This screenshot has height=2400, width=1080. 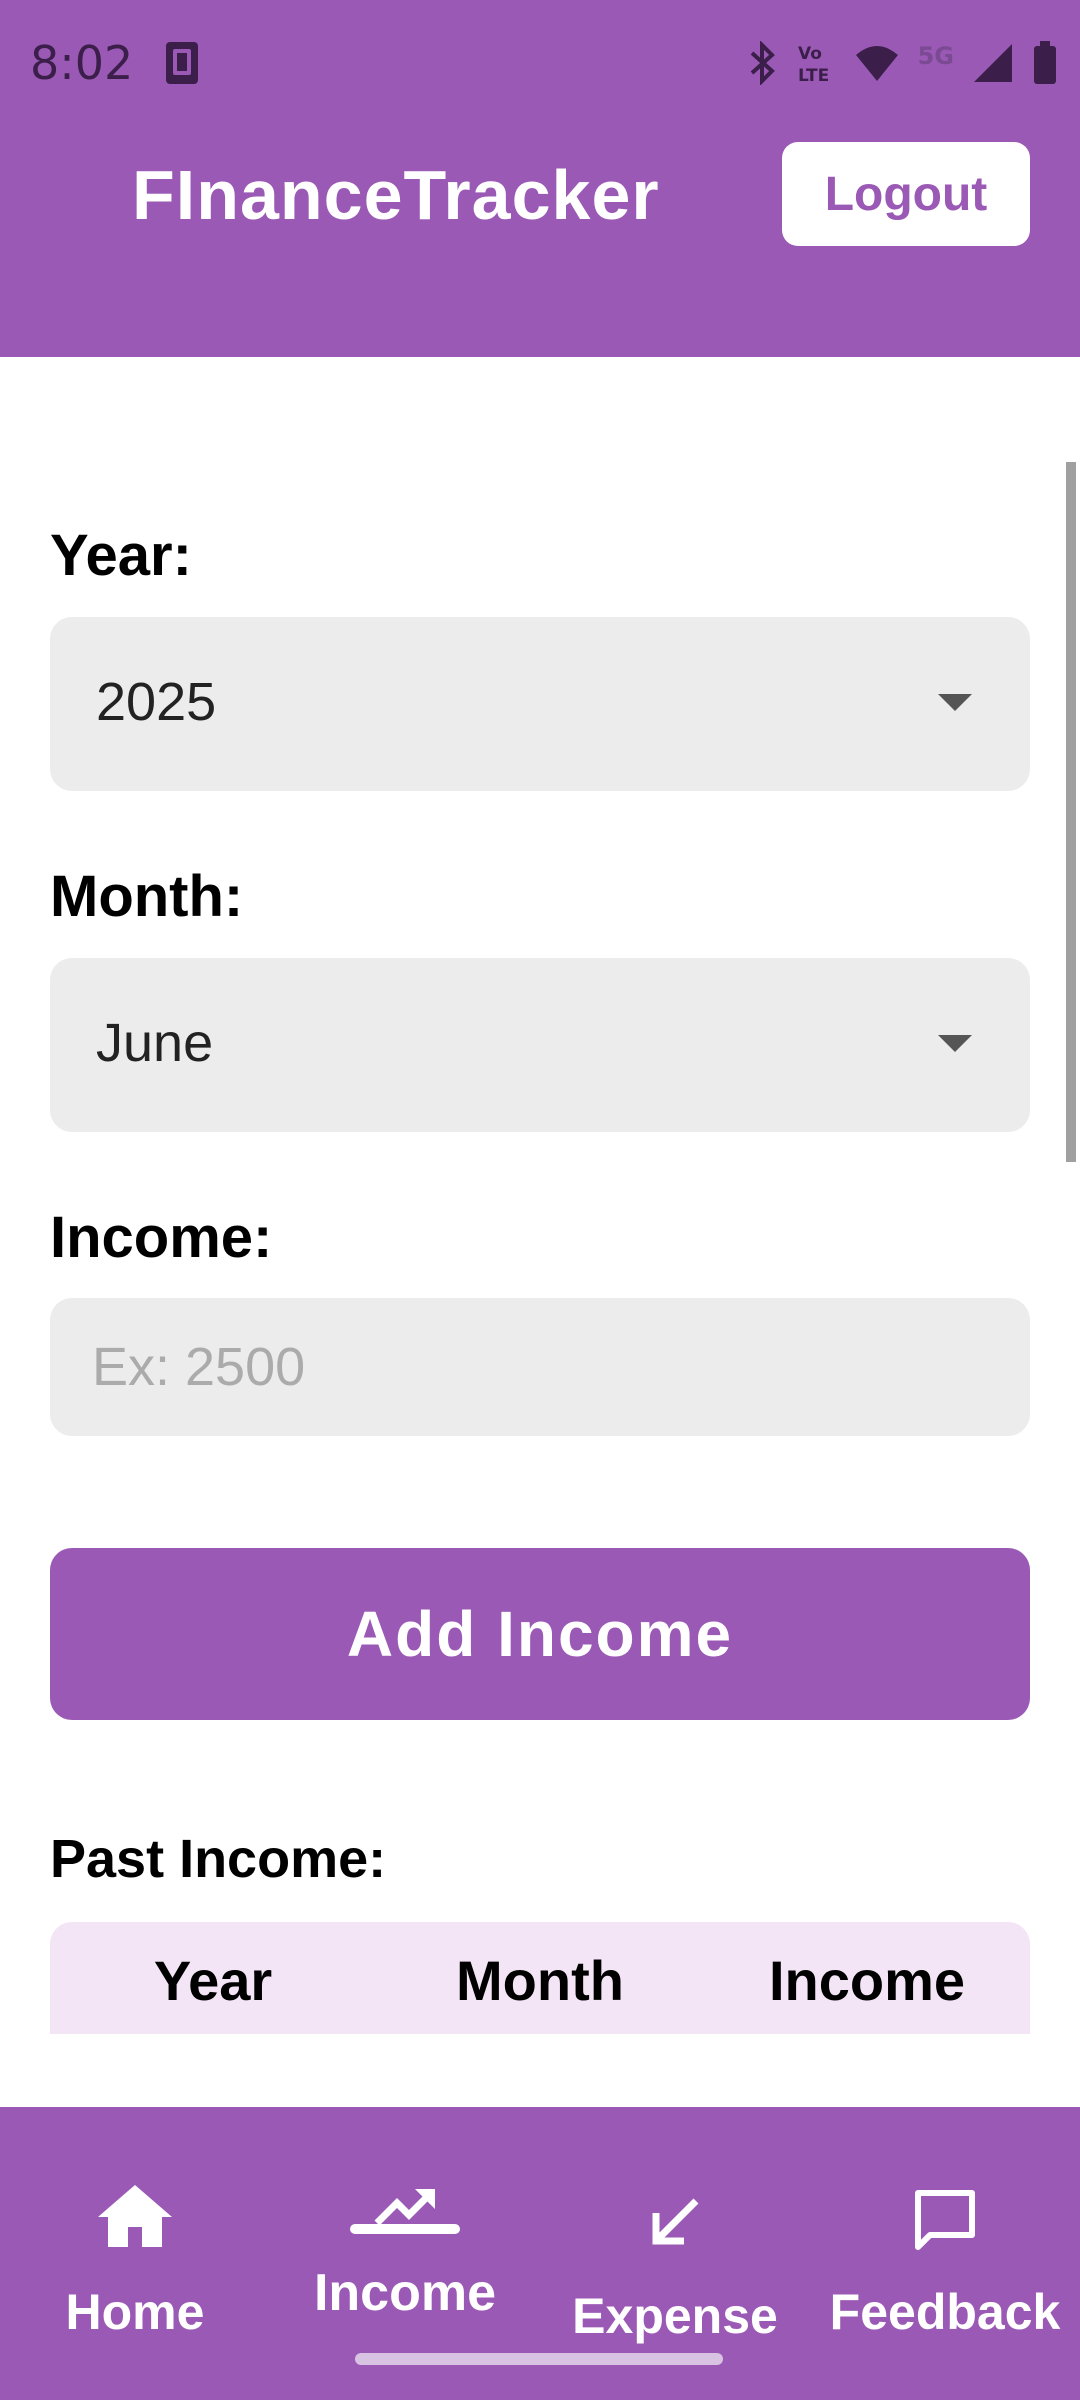 I want to click on year-dropdown: 2025, so click(x=540, y=704).